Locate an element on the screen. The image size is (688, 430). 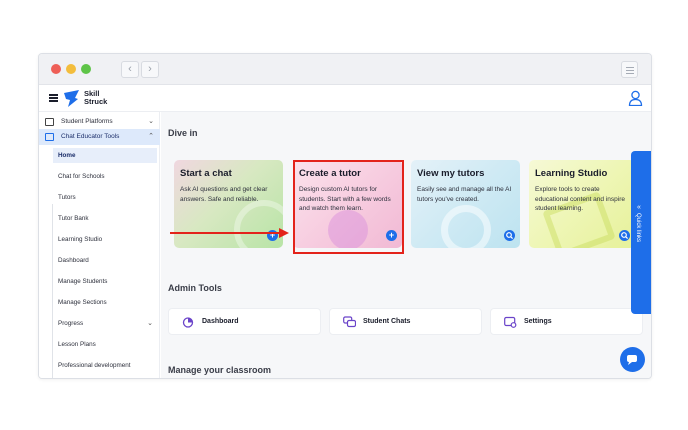
close-window-button is located at coordinates (56, 69).